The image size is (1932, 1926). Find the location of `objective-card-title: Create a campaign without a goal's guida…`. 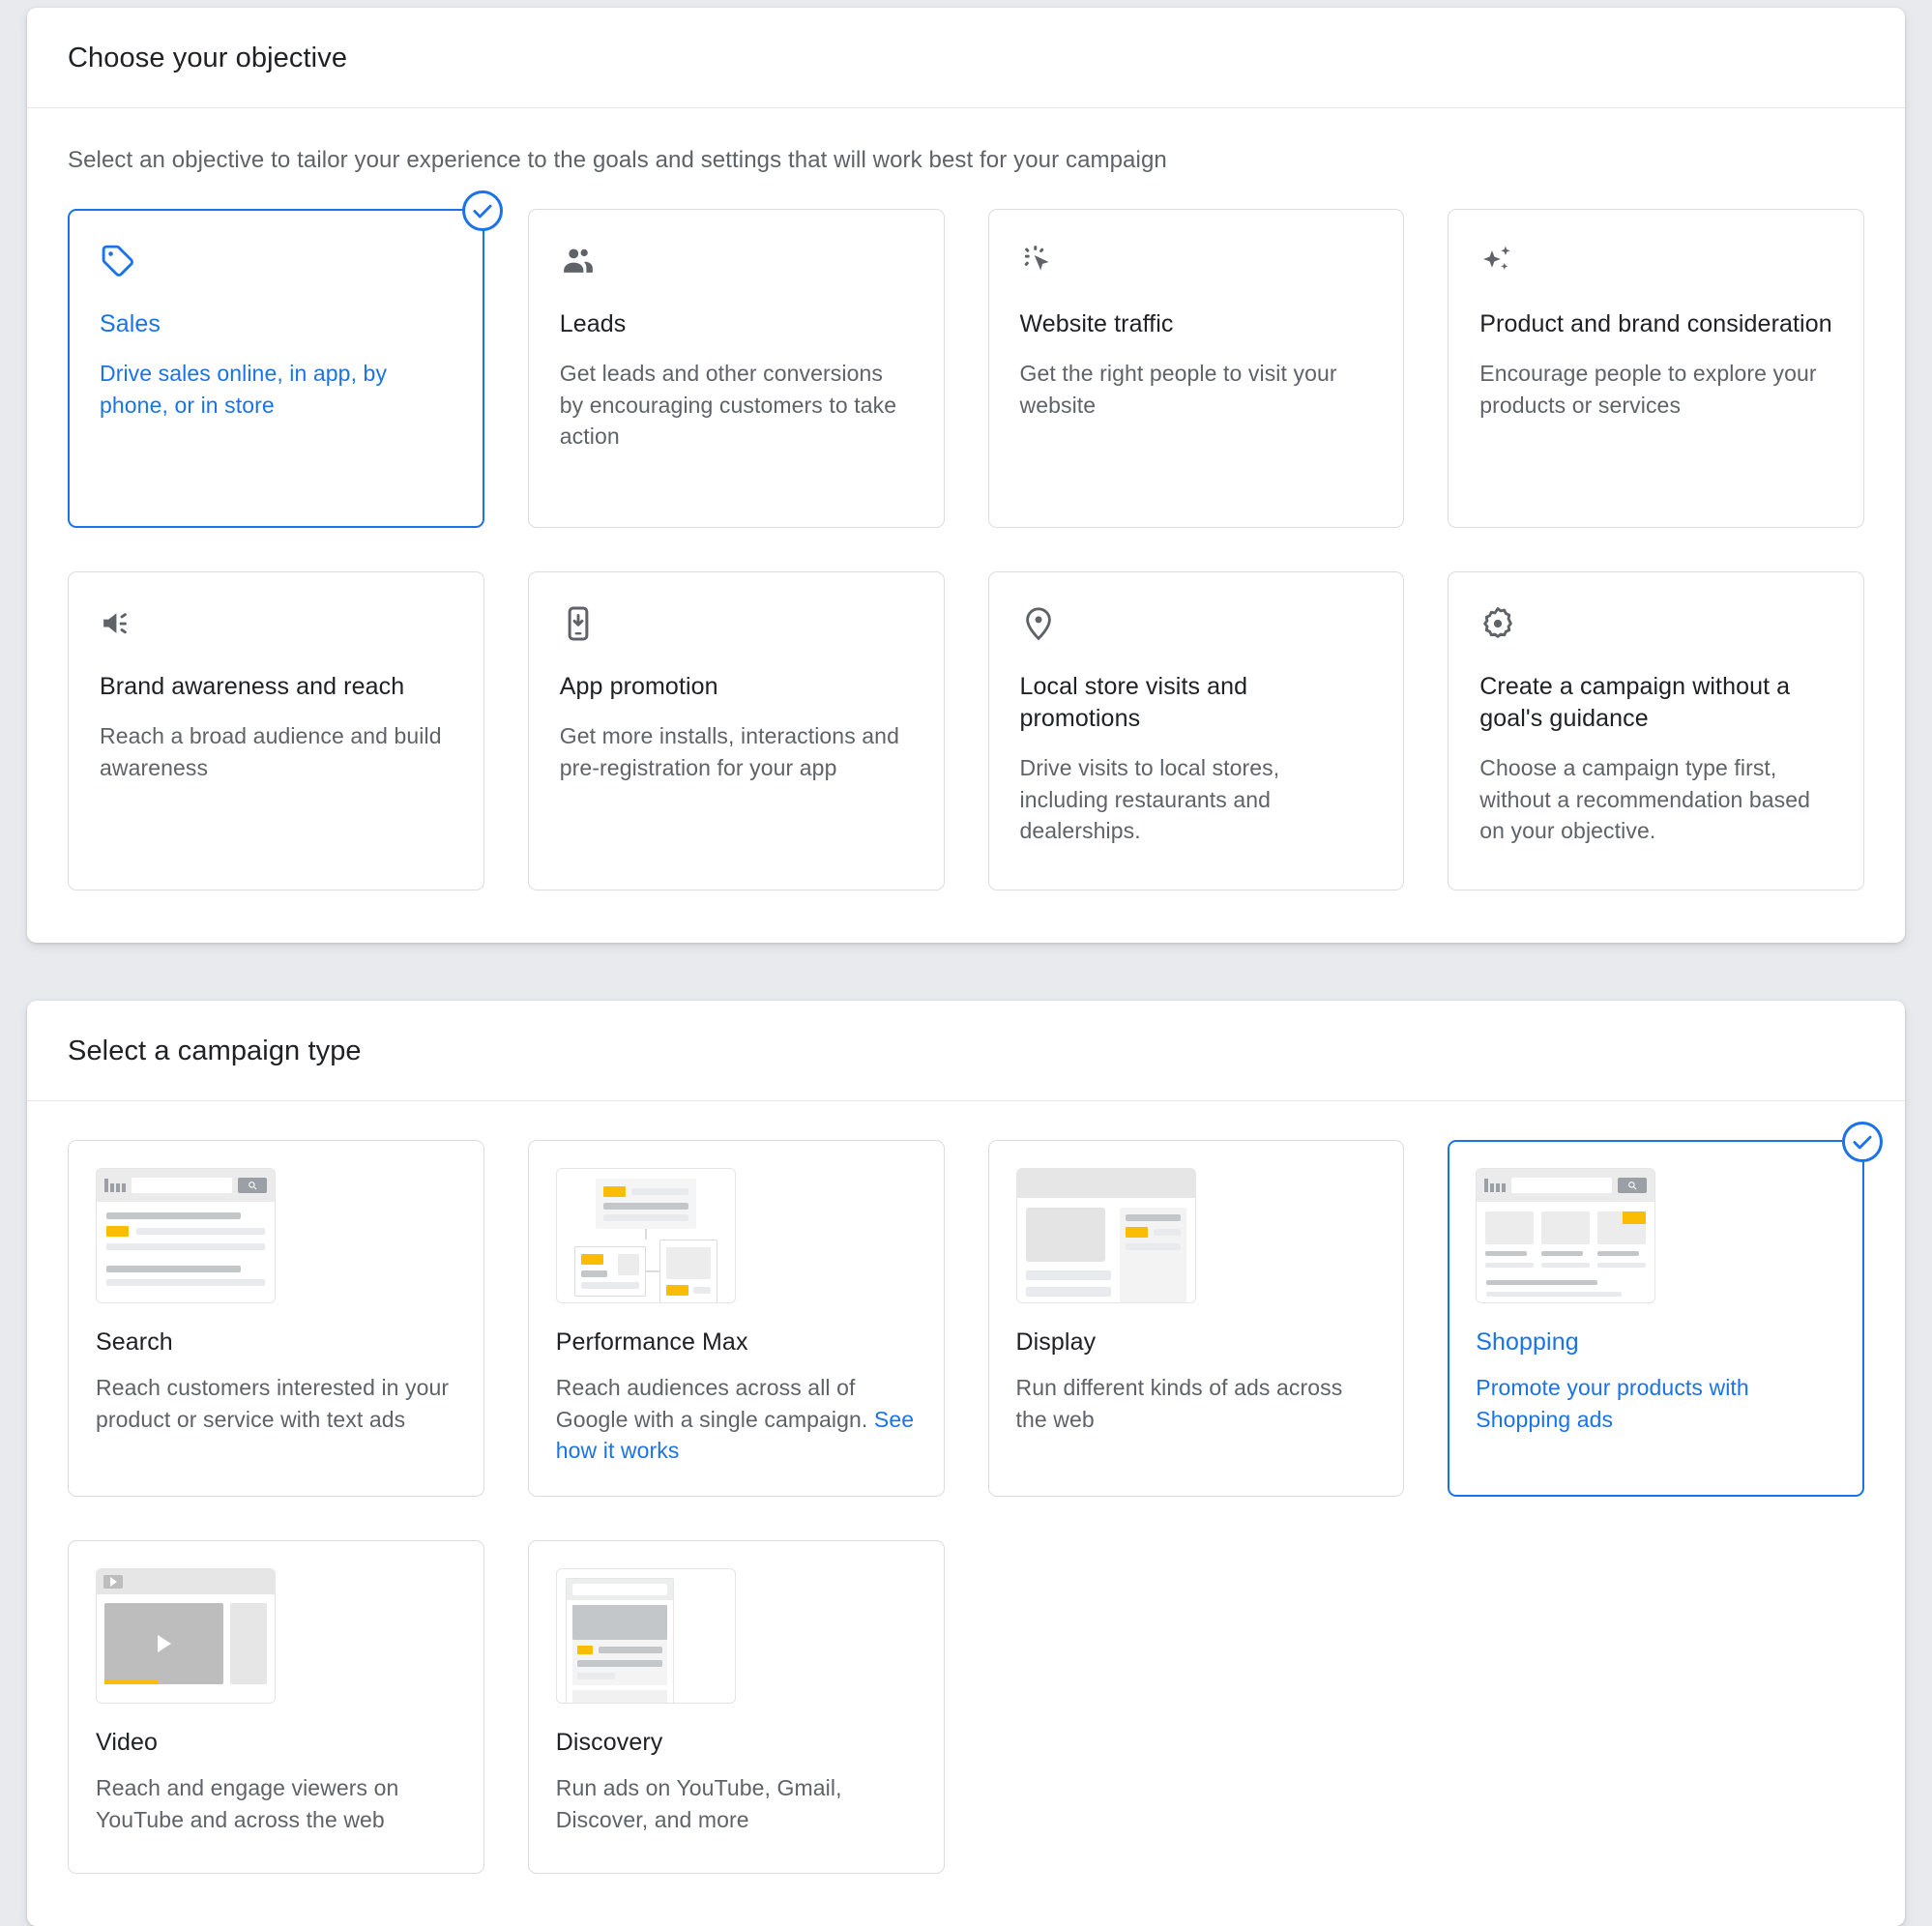

objective-card-title: Create a campaign without a goal's guida… is located at coordinates (1635, 702).